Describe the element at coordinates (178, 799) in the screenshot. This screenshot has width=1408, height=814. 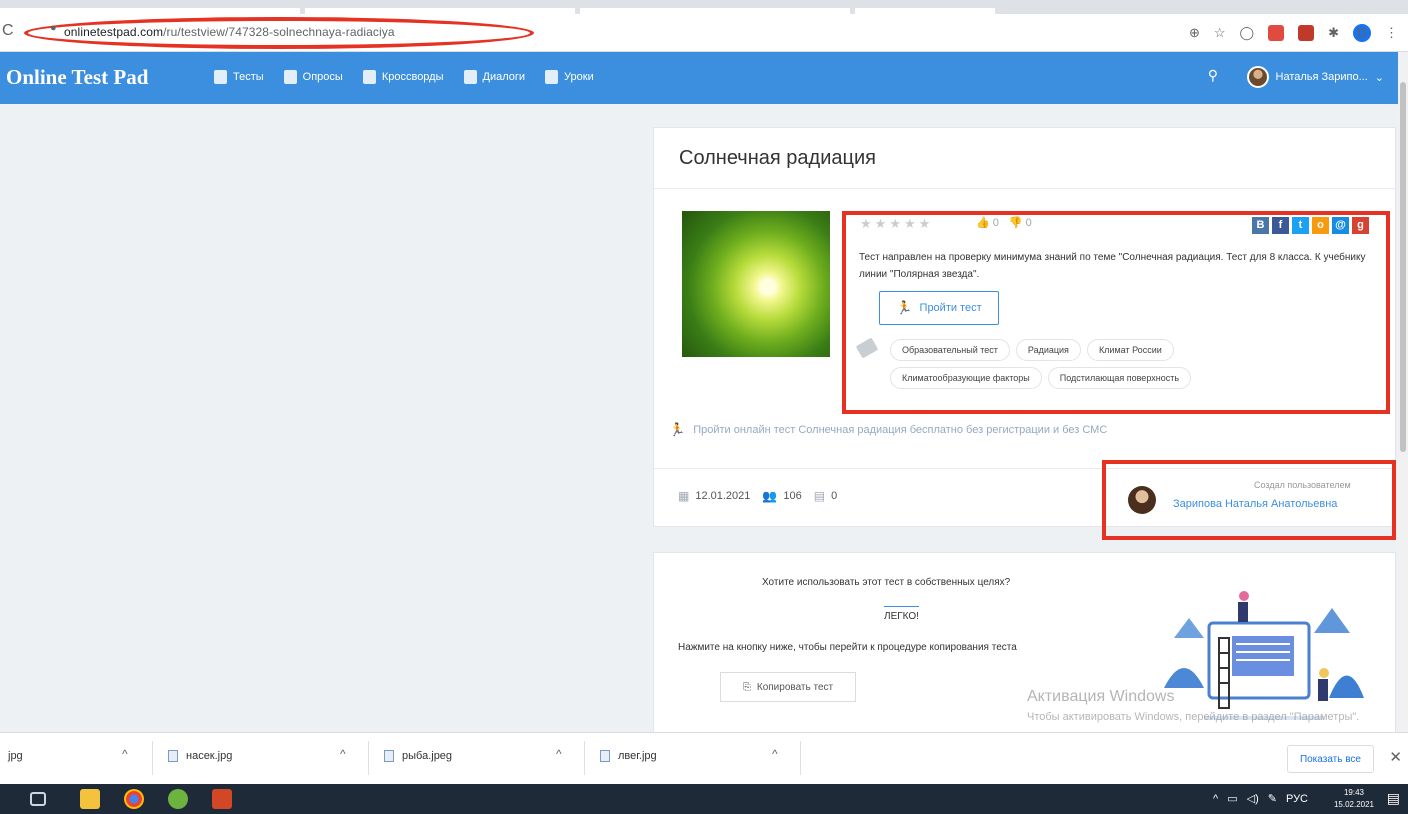
I see `app-icon` at that location.